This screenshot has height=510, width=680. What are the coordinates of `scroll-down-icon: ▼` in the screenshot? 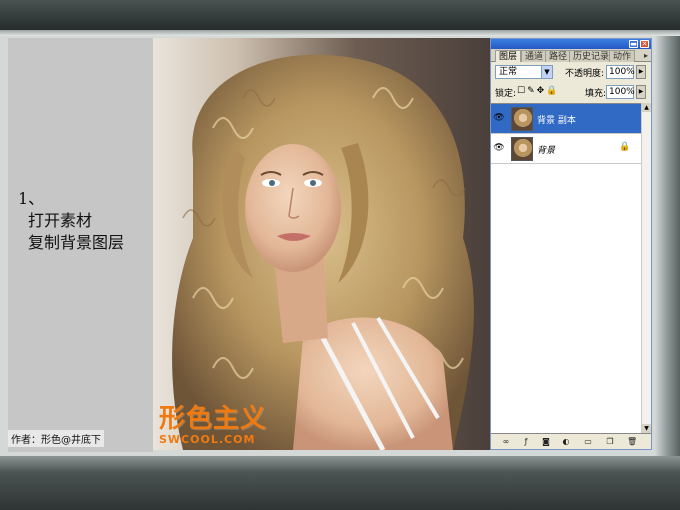 It's located at (646, 428).